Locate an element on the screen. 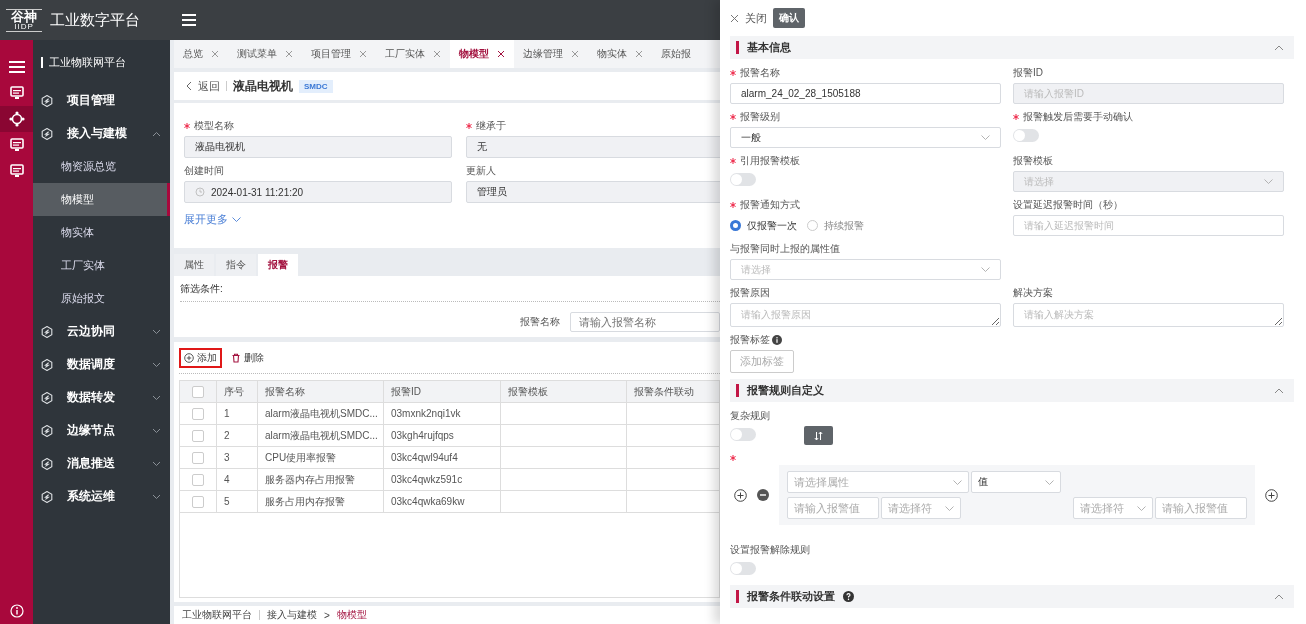 Image resolution: width=1306 pixels, height=624 pixels. detail-tab: 指令 is located at coordinates (236, 265).